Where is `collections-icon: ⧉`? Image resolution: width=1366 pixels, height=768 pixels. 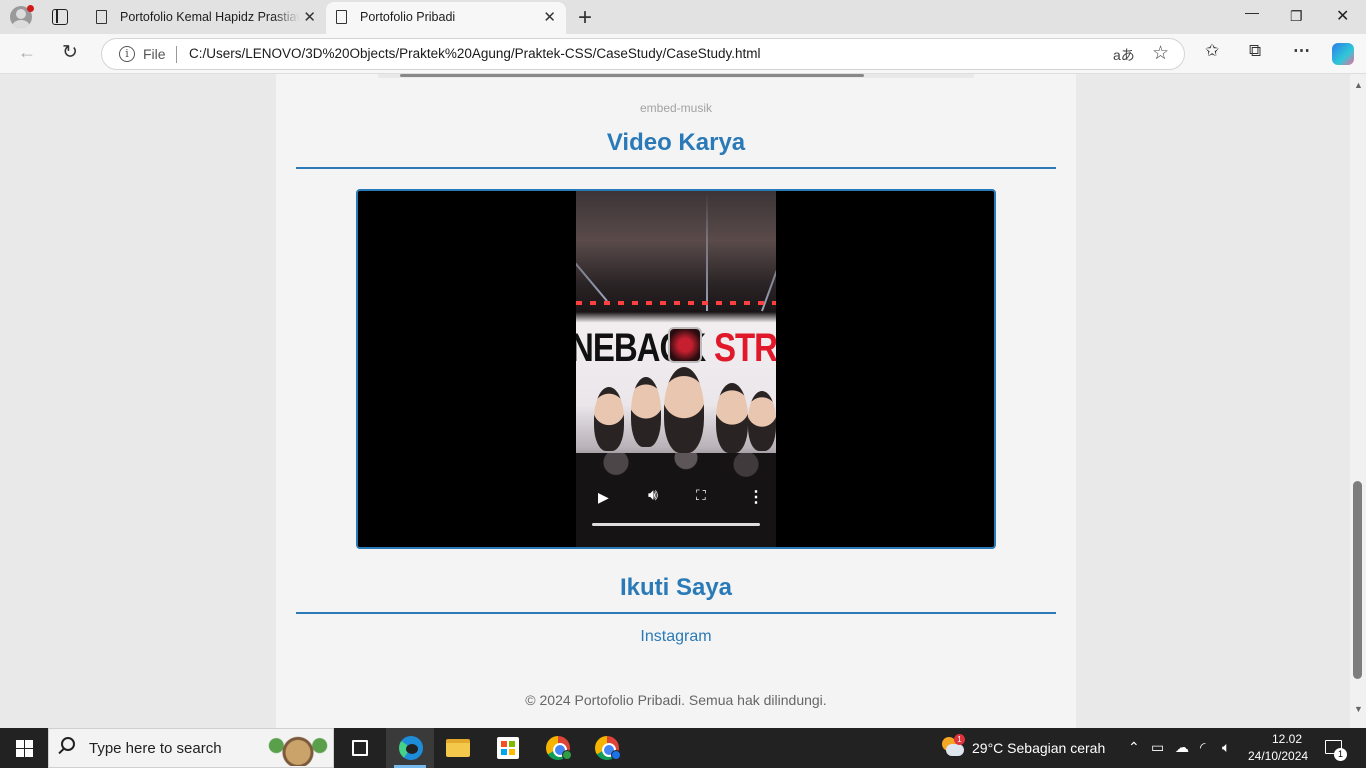 collections-icon: ⧉ is located at coordinates (1255, 51).